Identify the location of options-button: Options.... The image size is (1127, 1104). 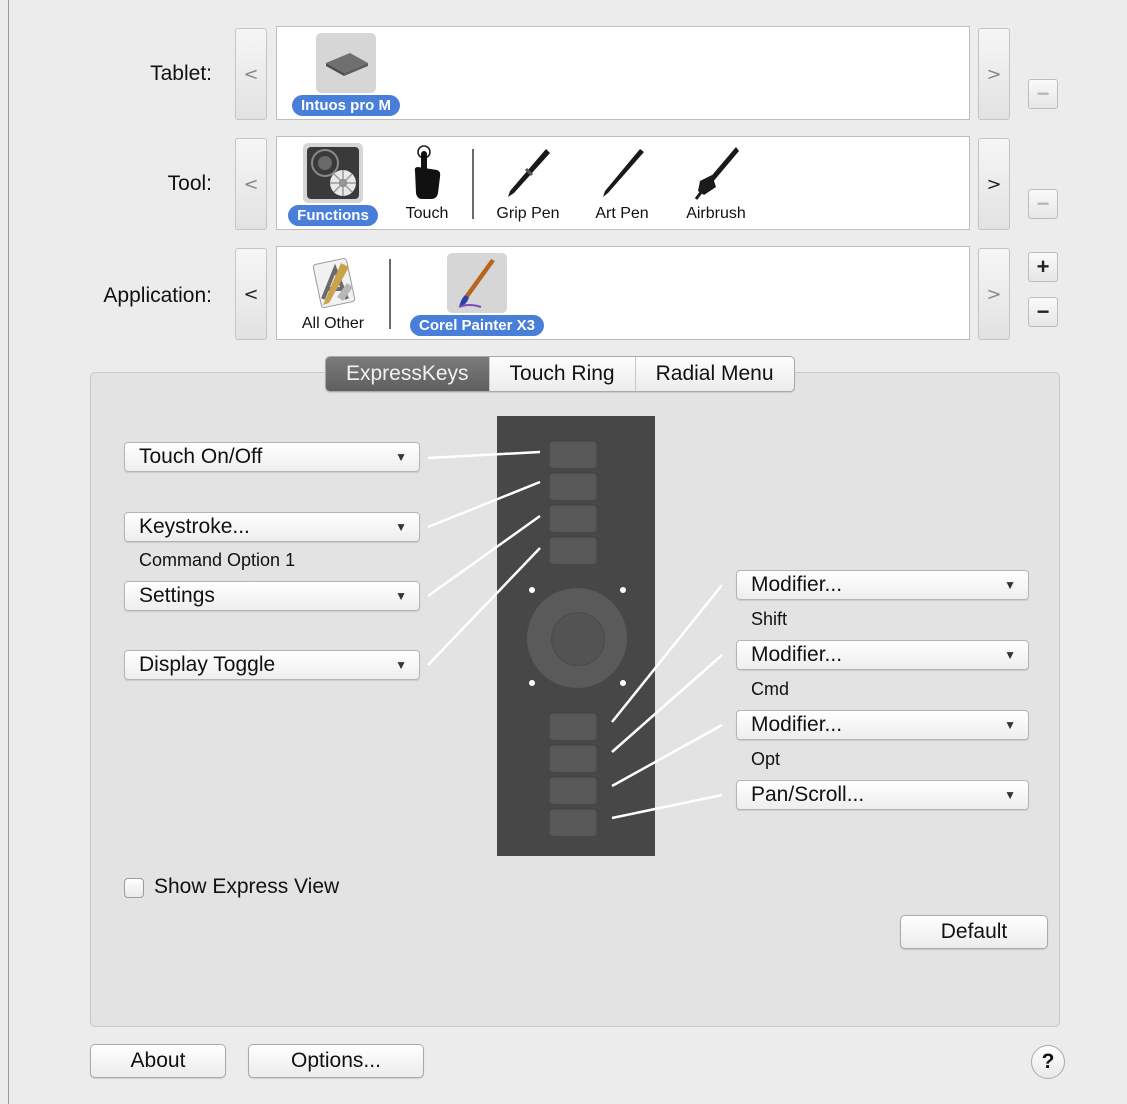
(336, 1061).